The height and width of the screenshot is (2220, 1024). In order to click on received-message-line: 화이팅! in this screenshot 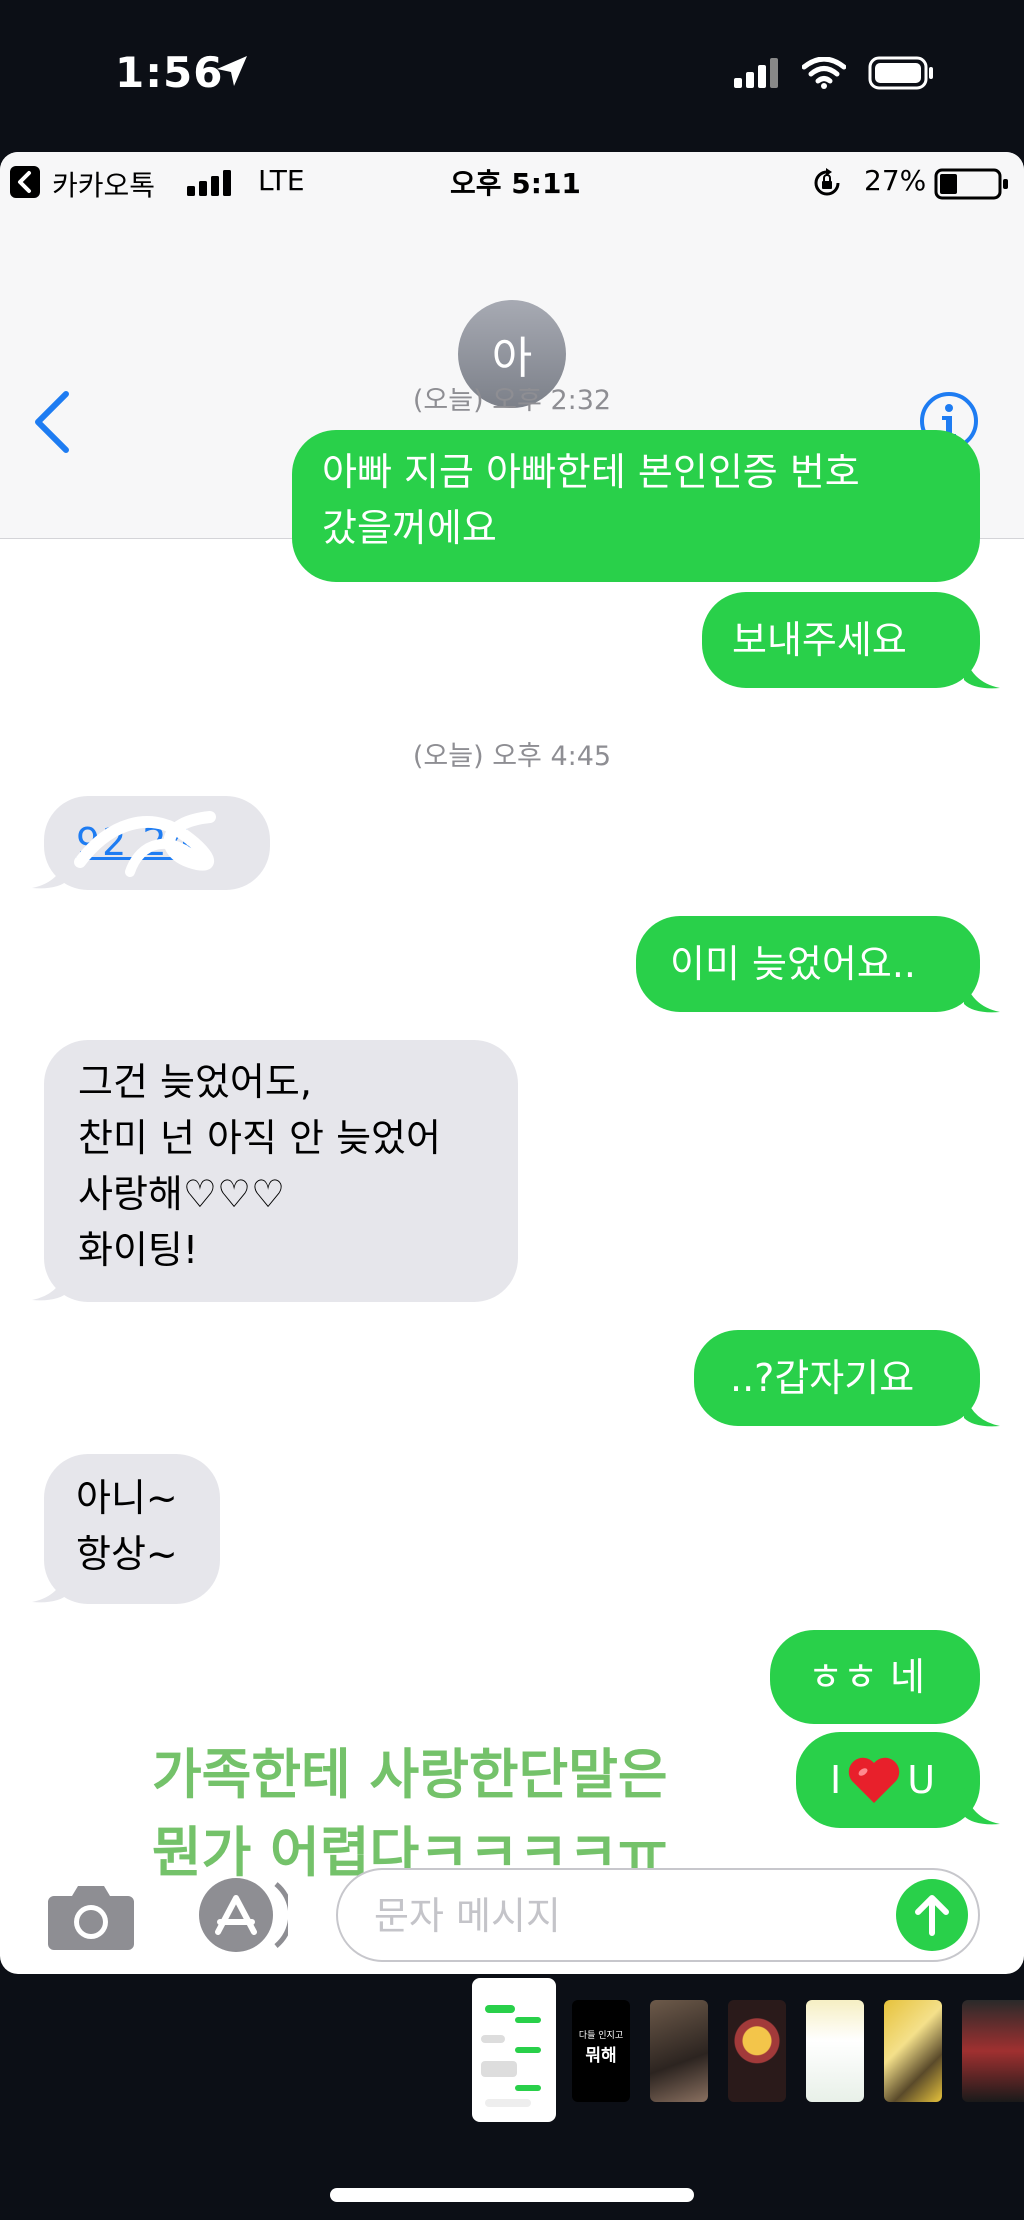, I will do `click(138, 1250)`.